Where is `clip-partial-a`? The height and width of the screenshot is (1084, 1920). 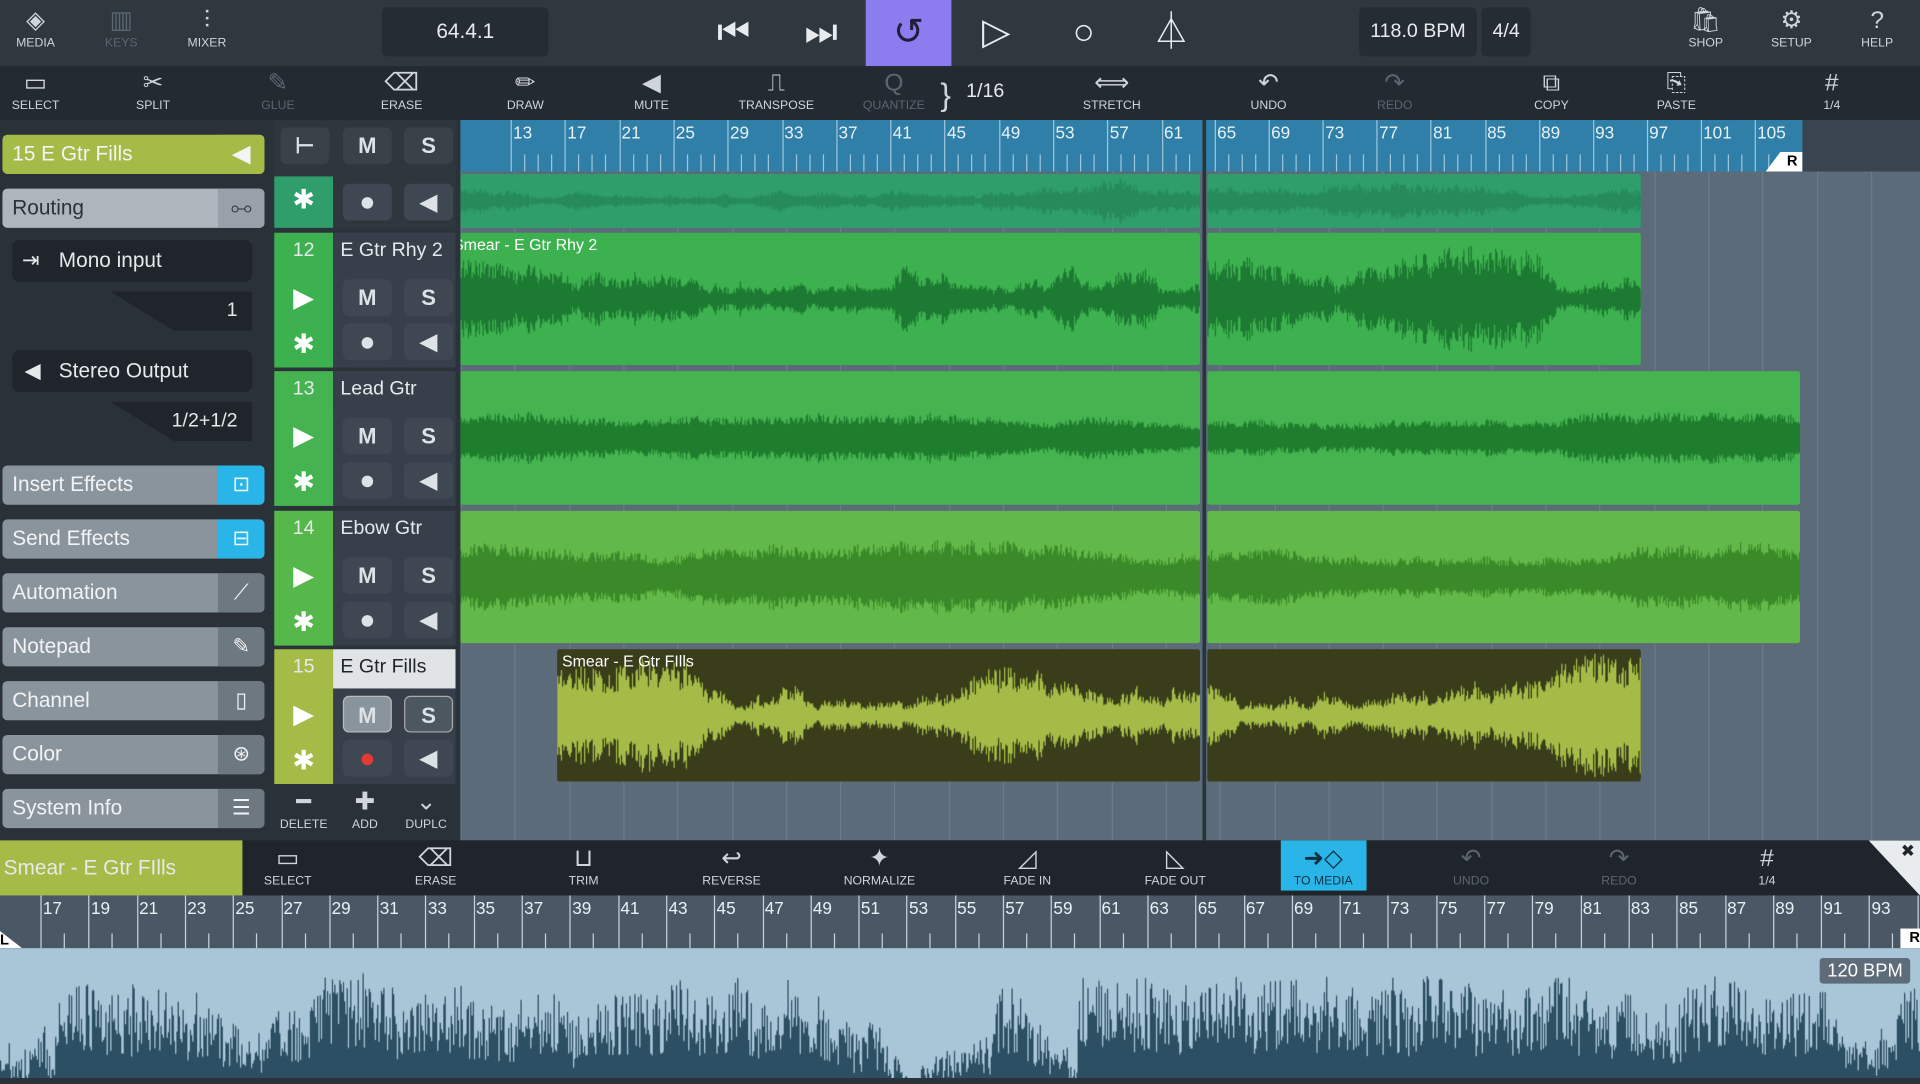
clip-partial-a is located at coordinates (830, 201).